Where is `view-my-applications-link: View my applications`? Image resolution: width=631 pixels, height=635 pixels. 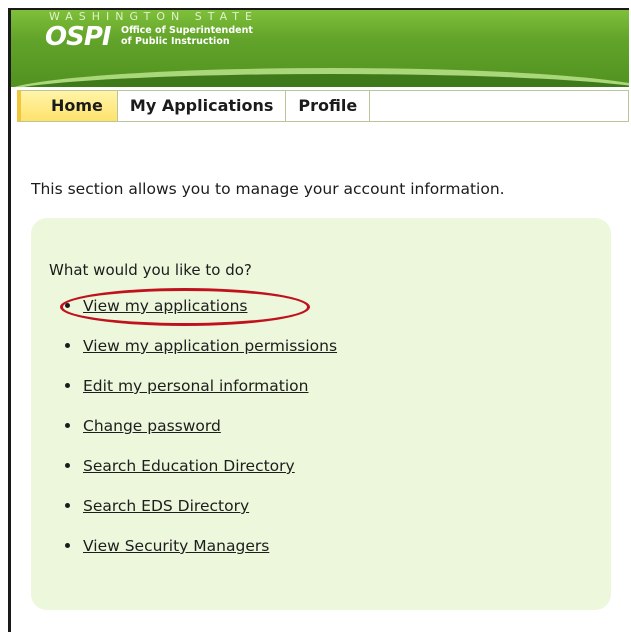 view-my-applications-link: View my applications is located at coordinates (165, 306).